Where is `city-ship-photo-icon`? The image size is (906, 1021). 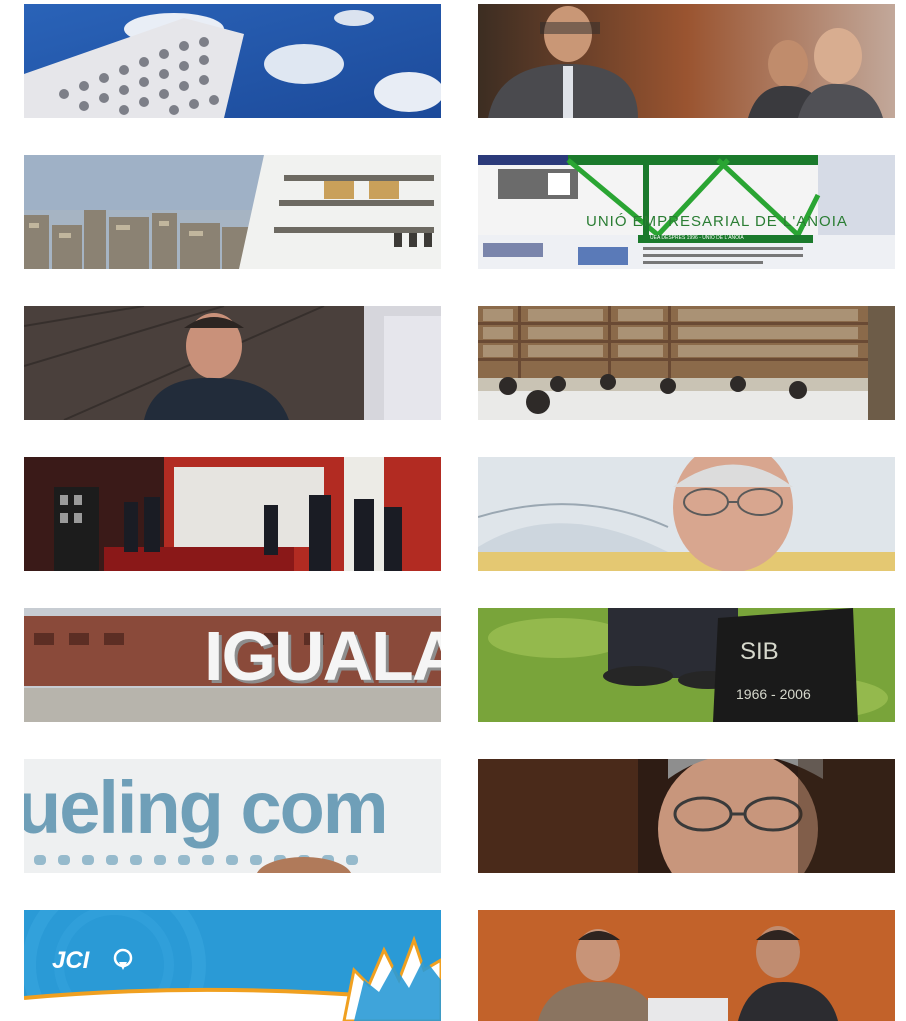 city-ship-photo-icon is located at coordinates (232, 212).